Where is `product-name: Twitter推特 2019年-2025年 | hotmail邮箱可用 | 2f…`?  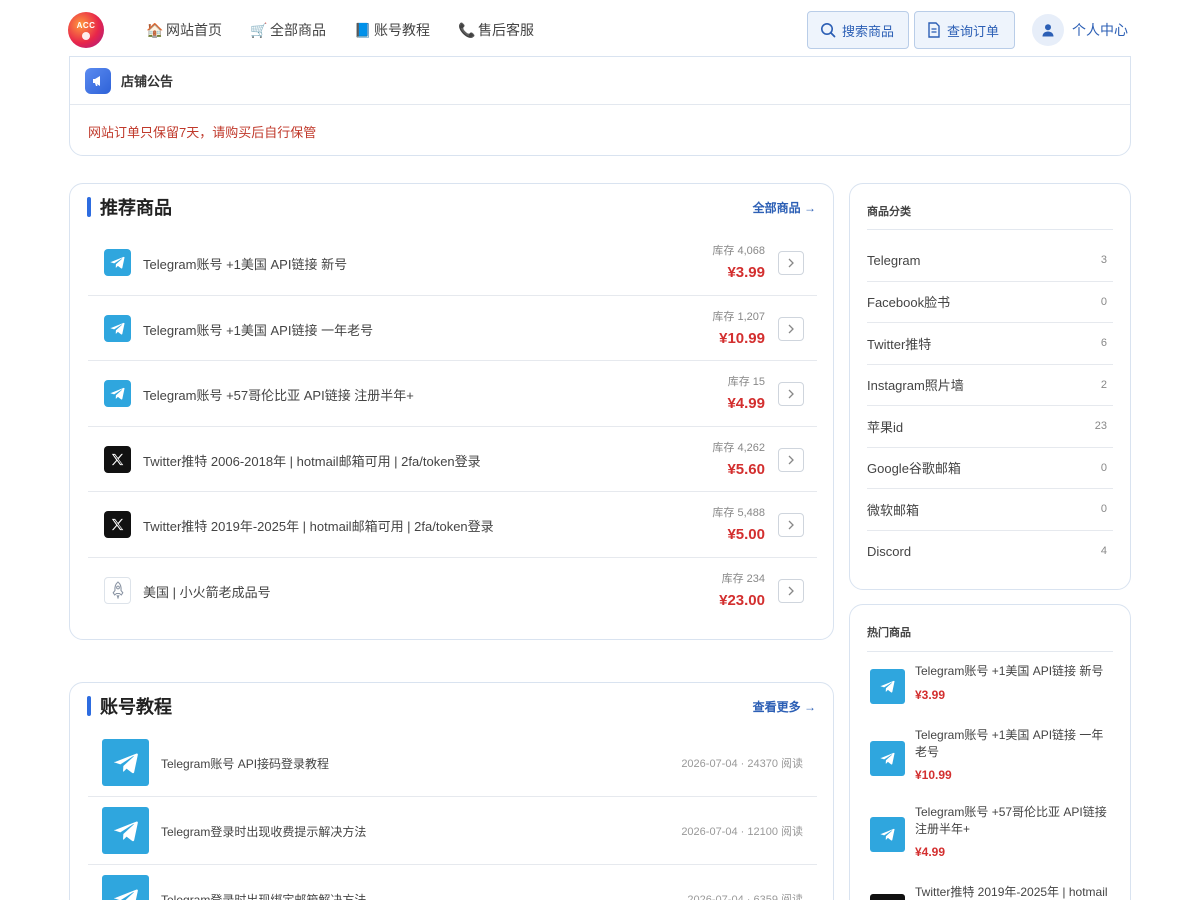
product-name: Twitter推特 2019年-2025年 | hotmail邮箱可用 | 2f… is located at coordinates (318, 526).